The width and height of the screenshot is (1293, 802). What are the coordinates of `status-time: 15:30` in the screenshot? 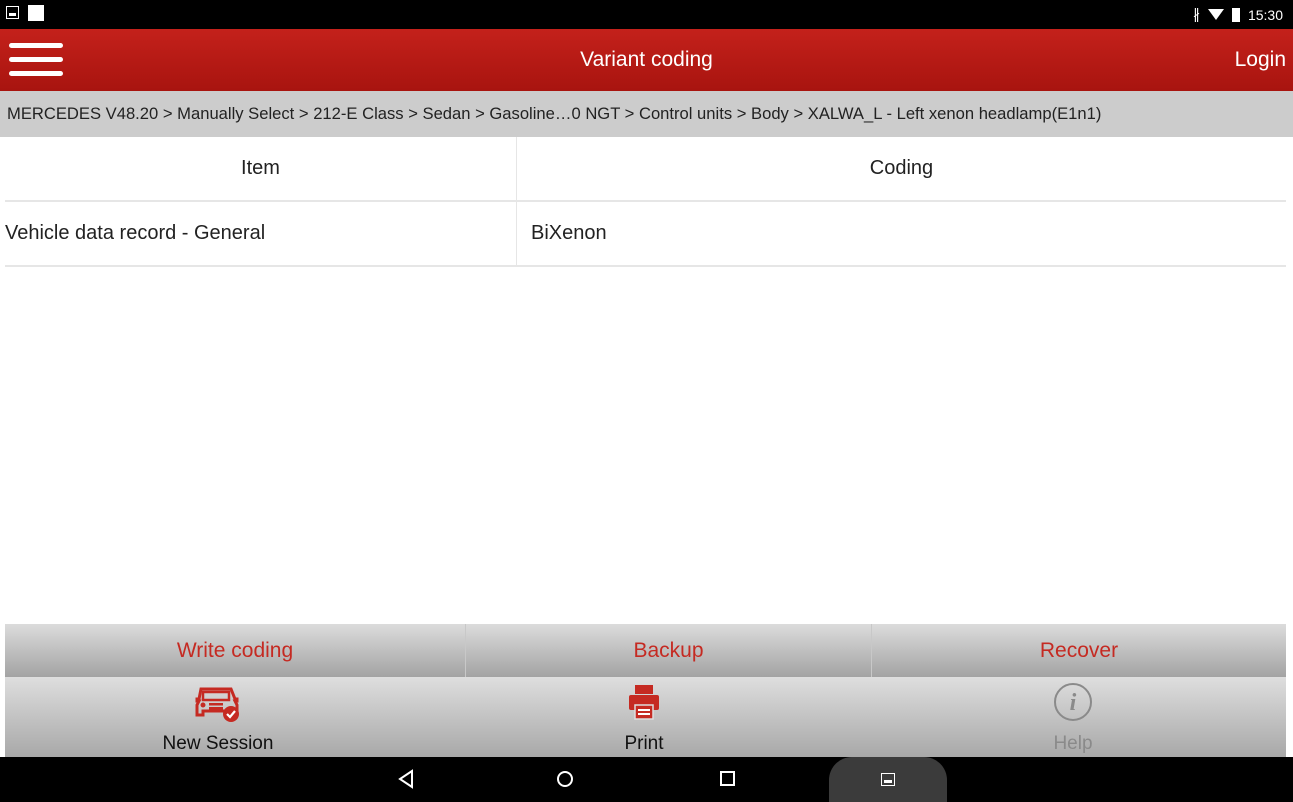 It's located at (1265, 14).